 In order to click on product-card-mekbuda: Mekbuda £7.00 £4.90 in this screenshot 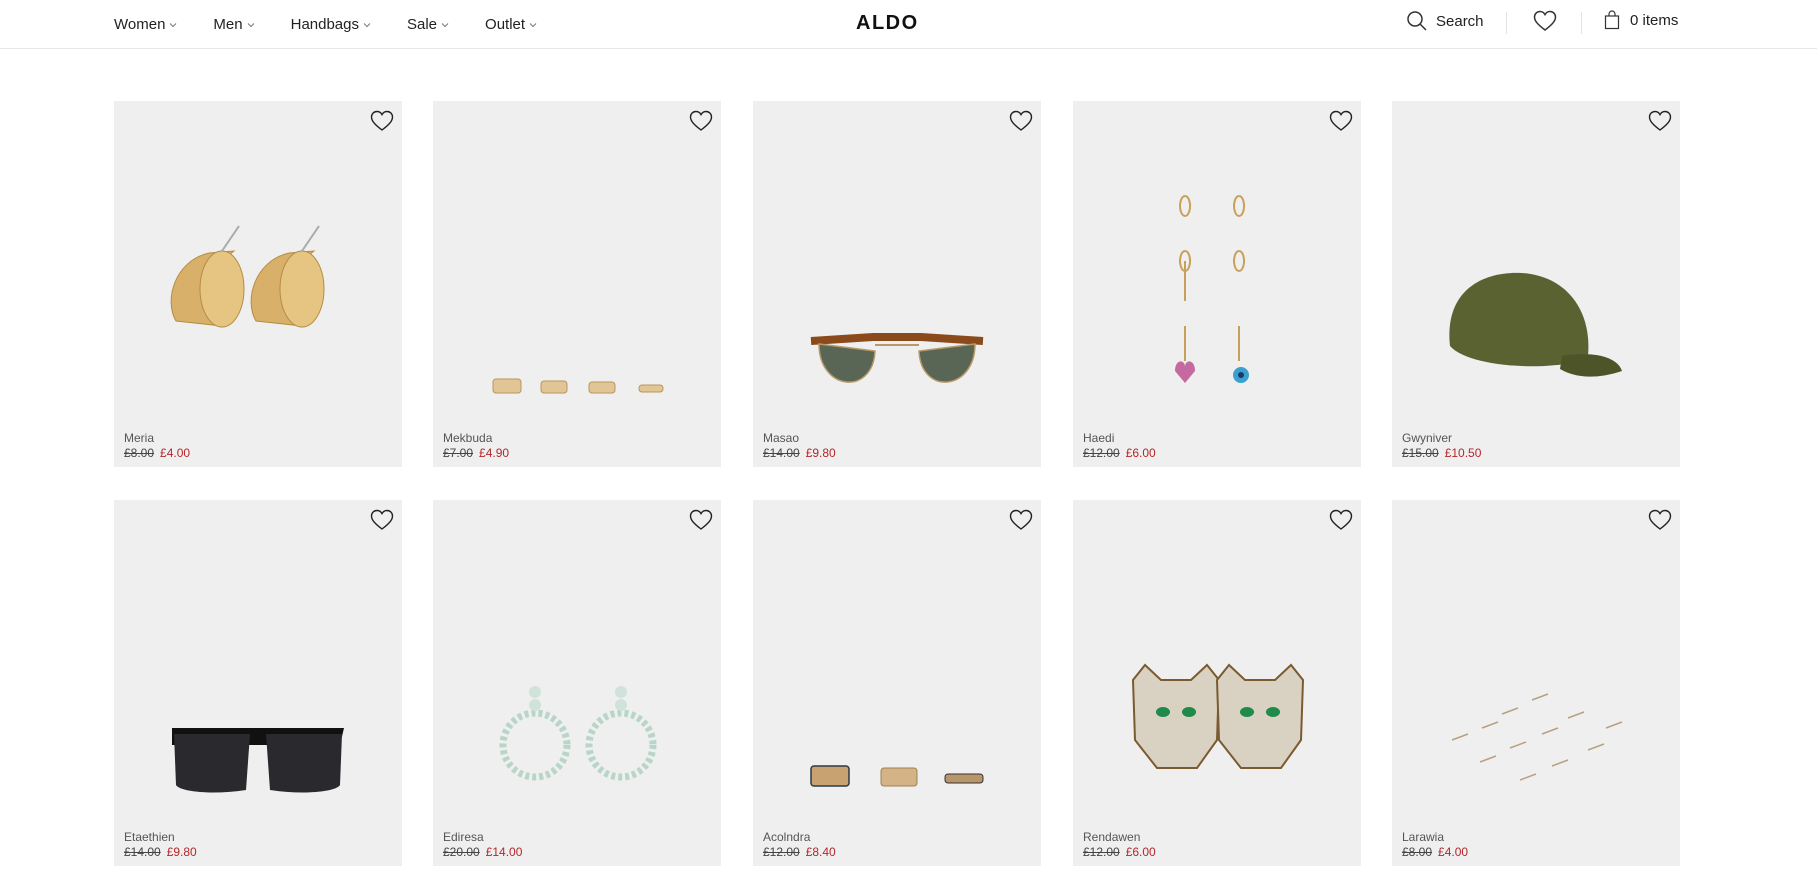, I will do `click(577, 284)`.